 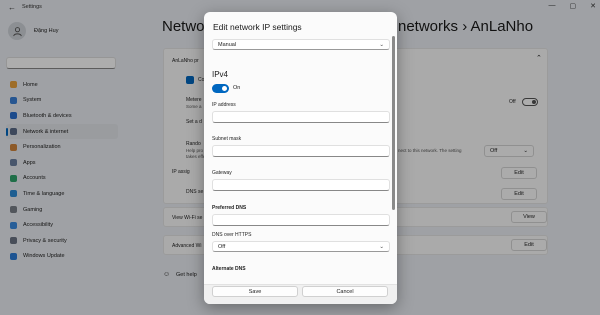 I want to click on dialog-title: Edit network IP settings, so click(x=257, y=27).